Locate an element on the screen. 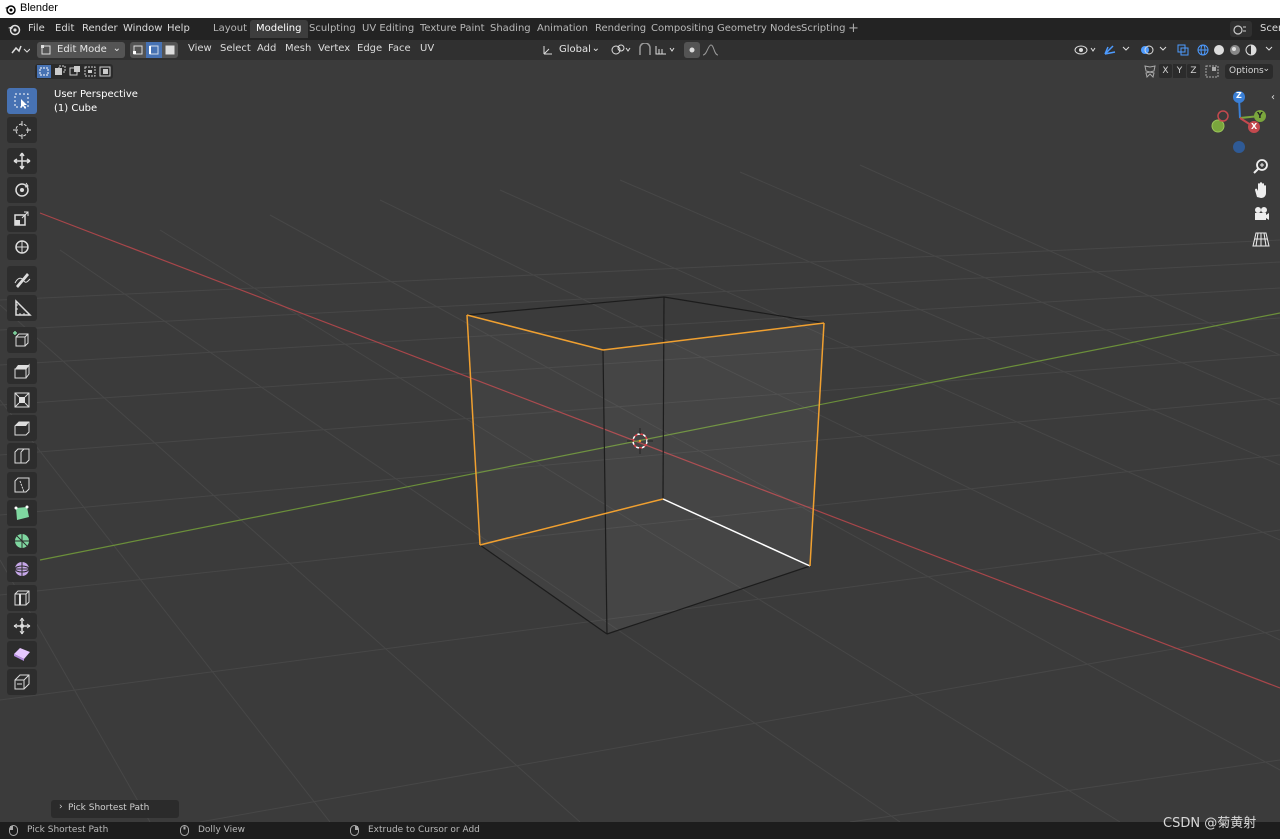 The width and height of the screenshot is (1280, 839). tool-rotate is located at coordinates (22, 190).